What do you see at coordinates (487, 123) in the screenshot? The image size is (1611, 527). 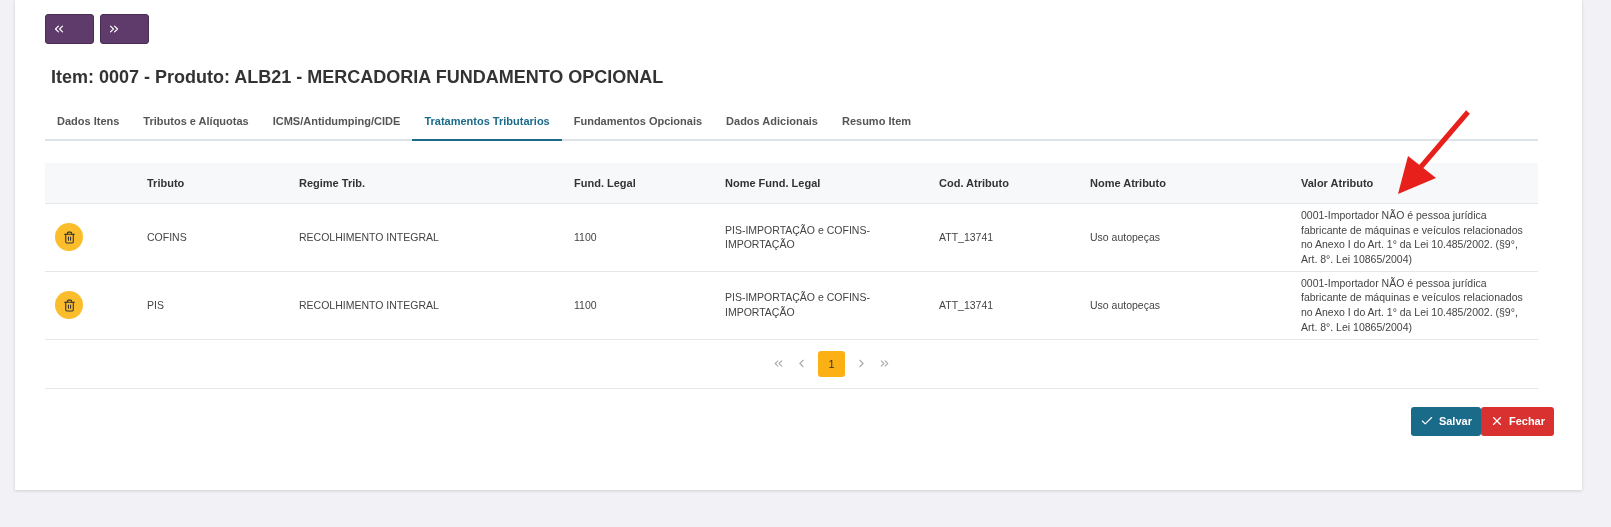 I see `tab: Tratamentos Tributarios` at bounding box center [487, 123].